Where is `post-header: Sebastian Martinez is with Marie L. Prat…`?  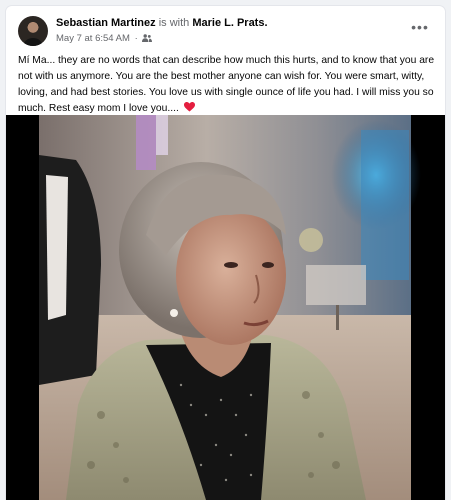 post-header: Sebastian Martinez is with Marie L. Prat… is located at coordinates (225, 32).